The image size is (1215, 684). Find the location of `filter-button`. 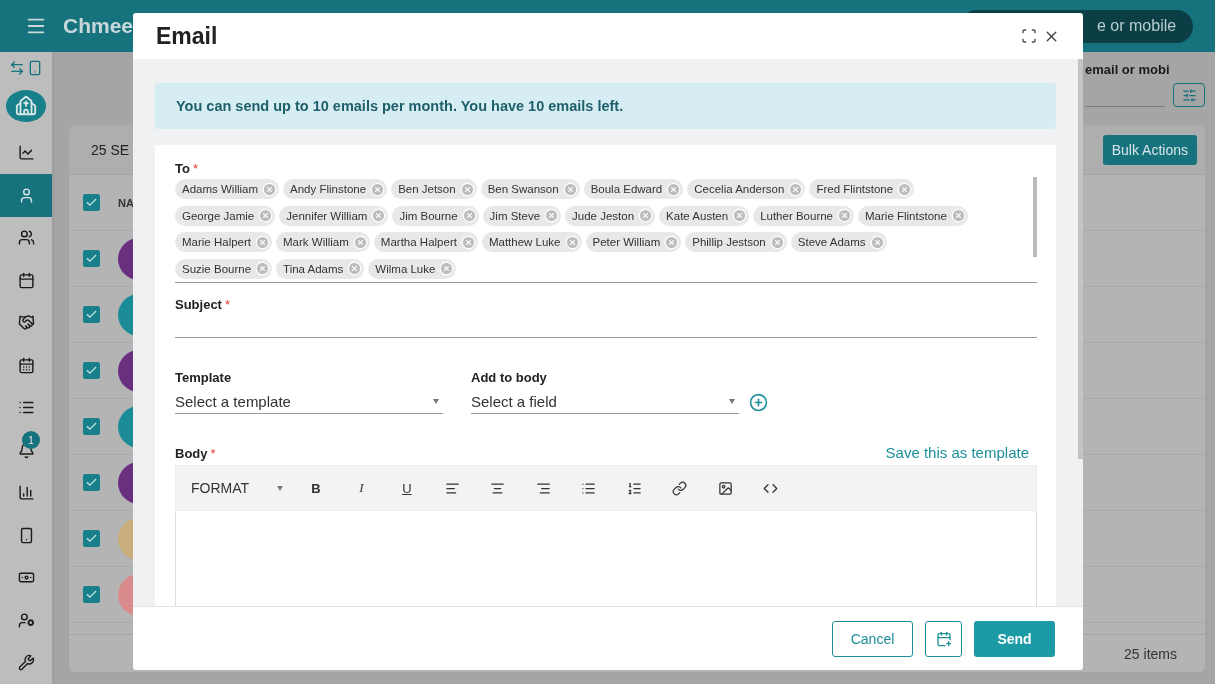

filter-button is located at coordinates (1189, 95).